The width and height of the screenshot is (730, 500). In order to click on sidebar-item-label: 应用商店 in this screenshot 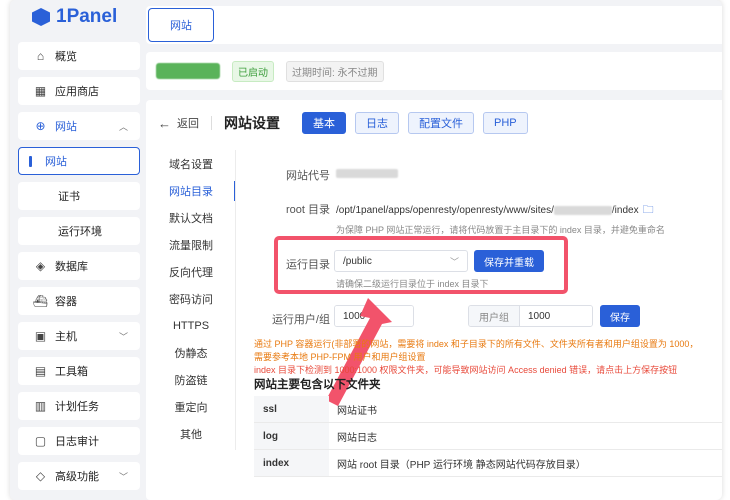, I will do `click(77, 92)`.